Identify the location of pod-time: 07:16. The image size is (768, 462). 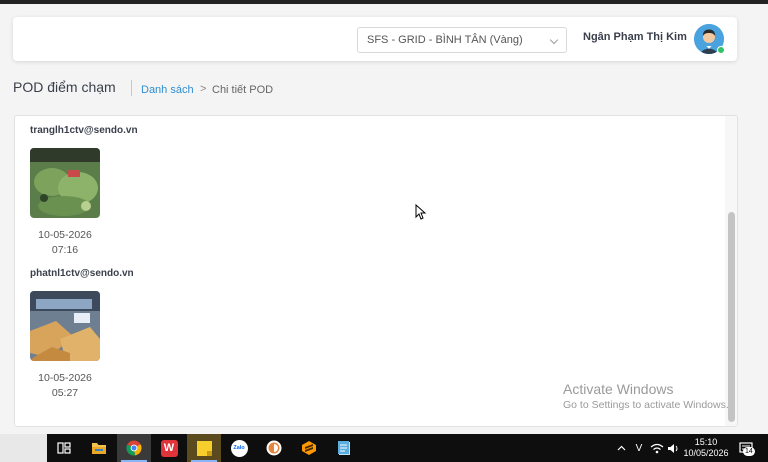
(65, 250).